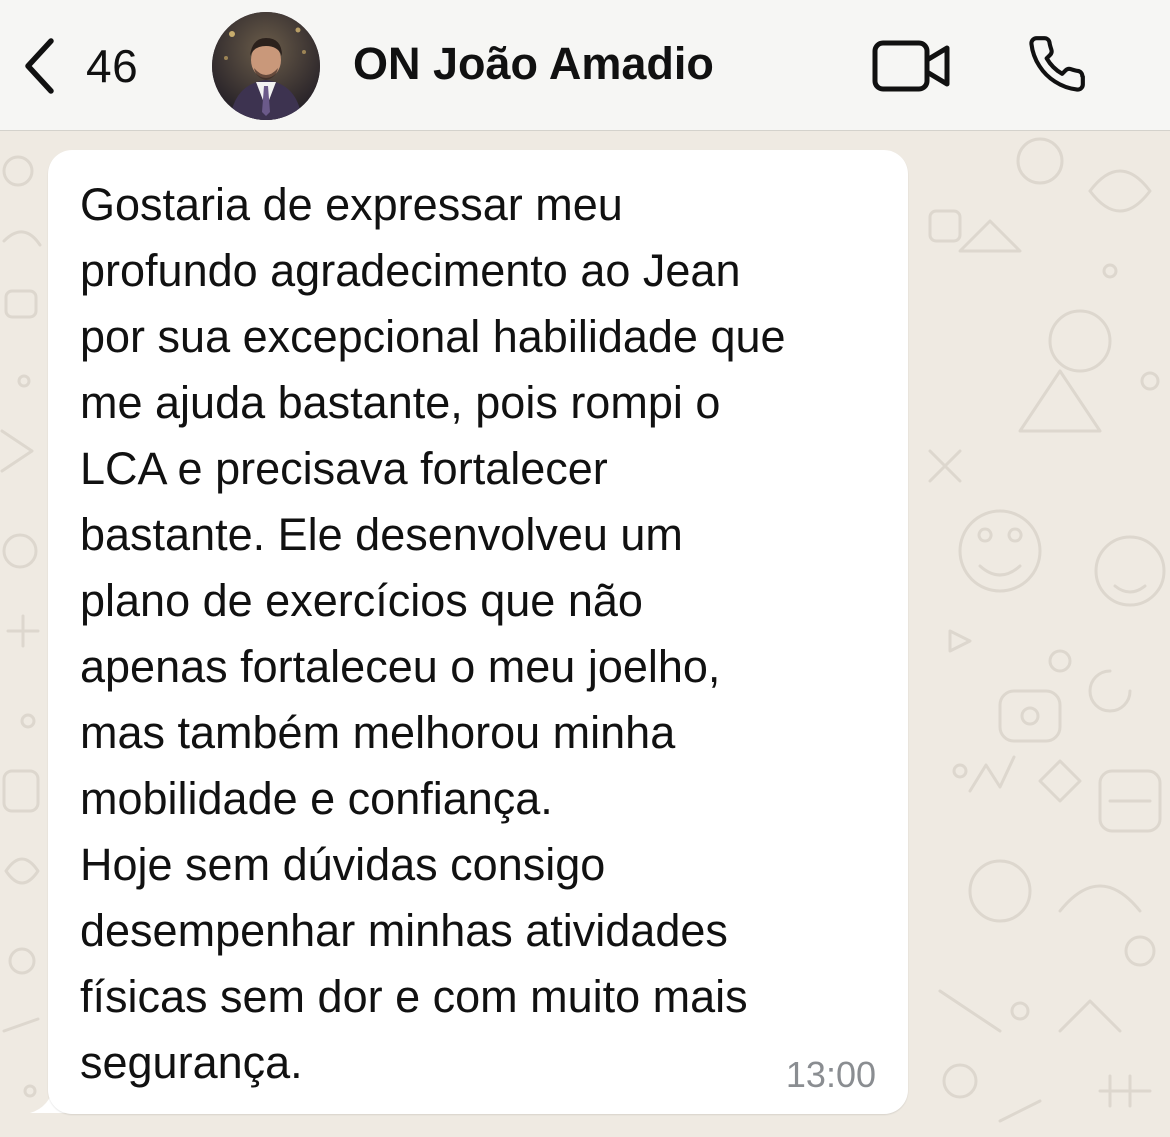 This screenshot has height=1137, width=1170. I want to click on contact-name: ON João Amadio, so click(533, 64).